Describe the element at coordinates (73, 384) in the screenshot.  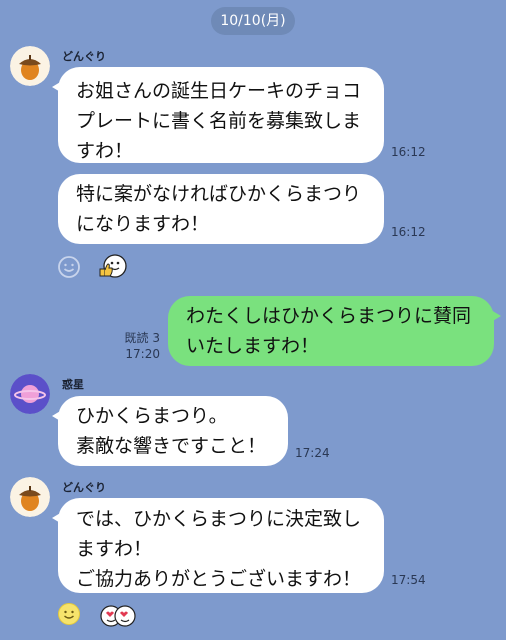
I see `sender-name: 惑星` at that location.